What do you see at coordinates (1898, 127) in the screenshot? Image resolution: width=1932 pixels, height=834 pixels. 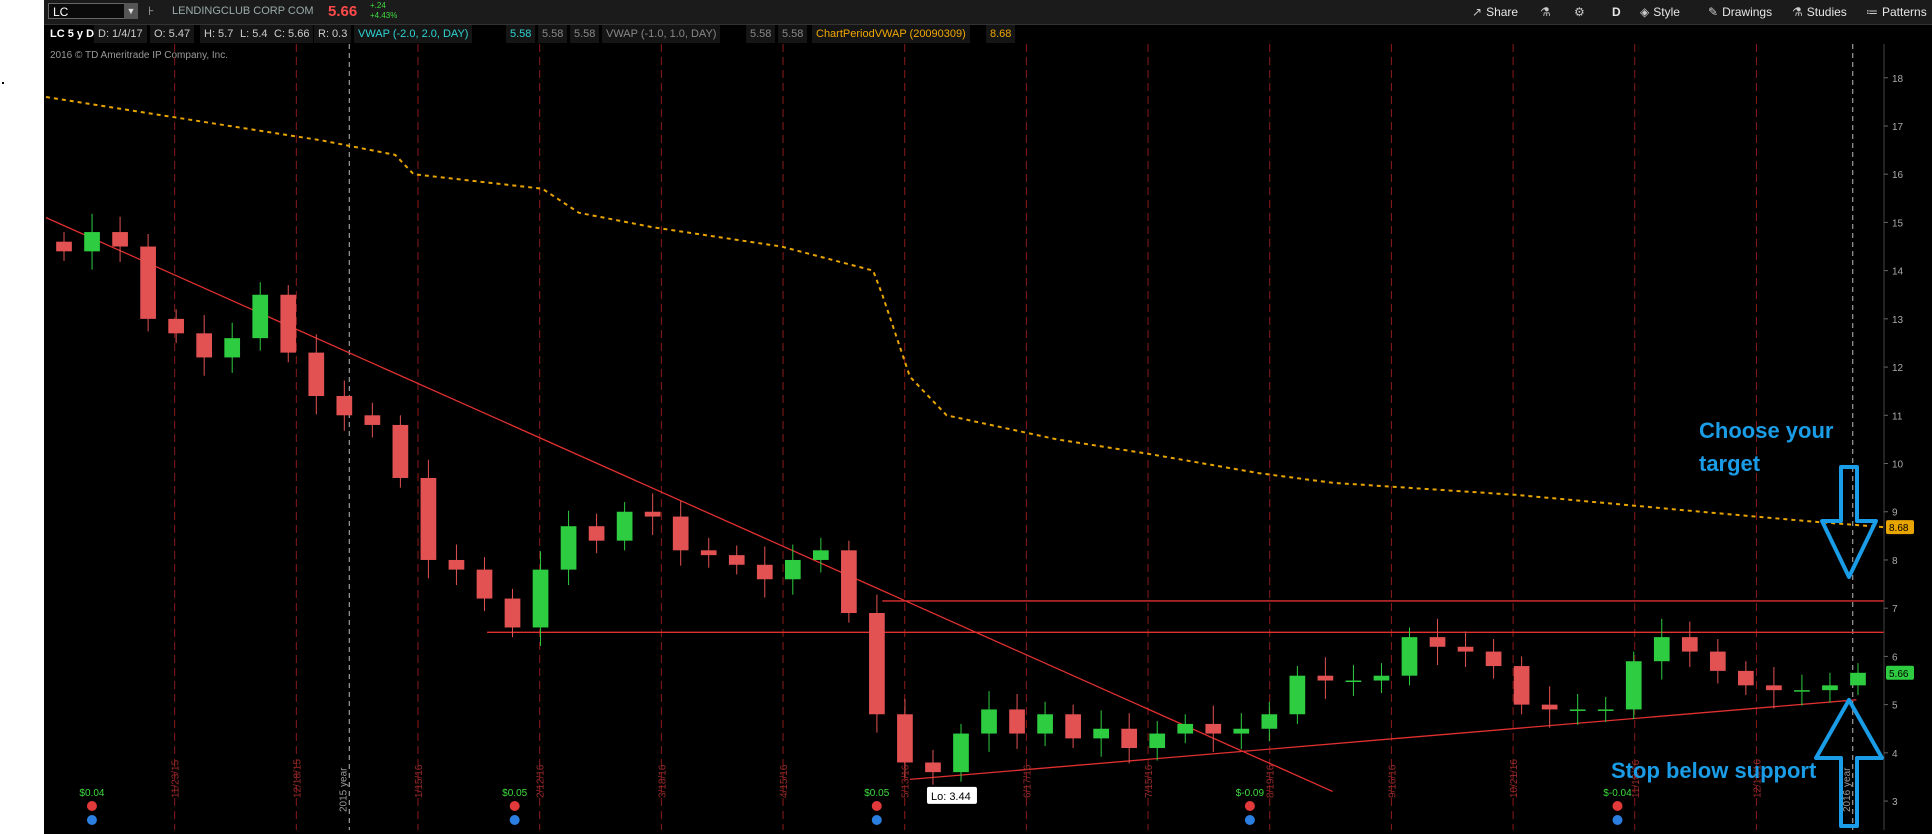 I see `price-tick-label: 17` at bounding box center [1898, 127].